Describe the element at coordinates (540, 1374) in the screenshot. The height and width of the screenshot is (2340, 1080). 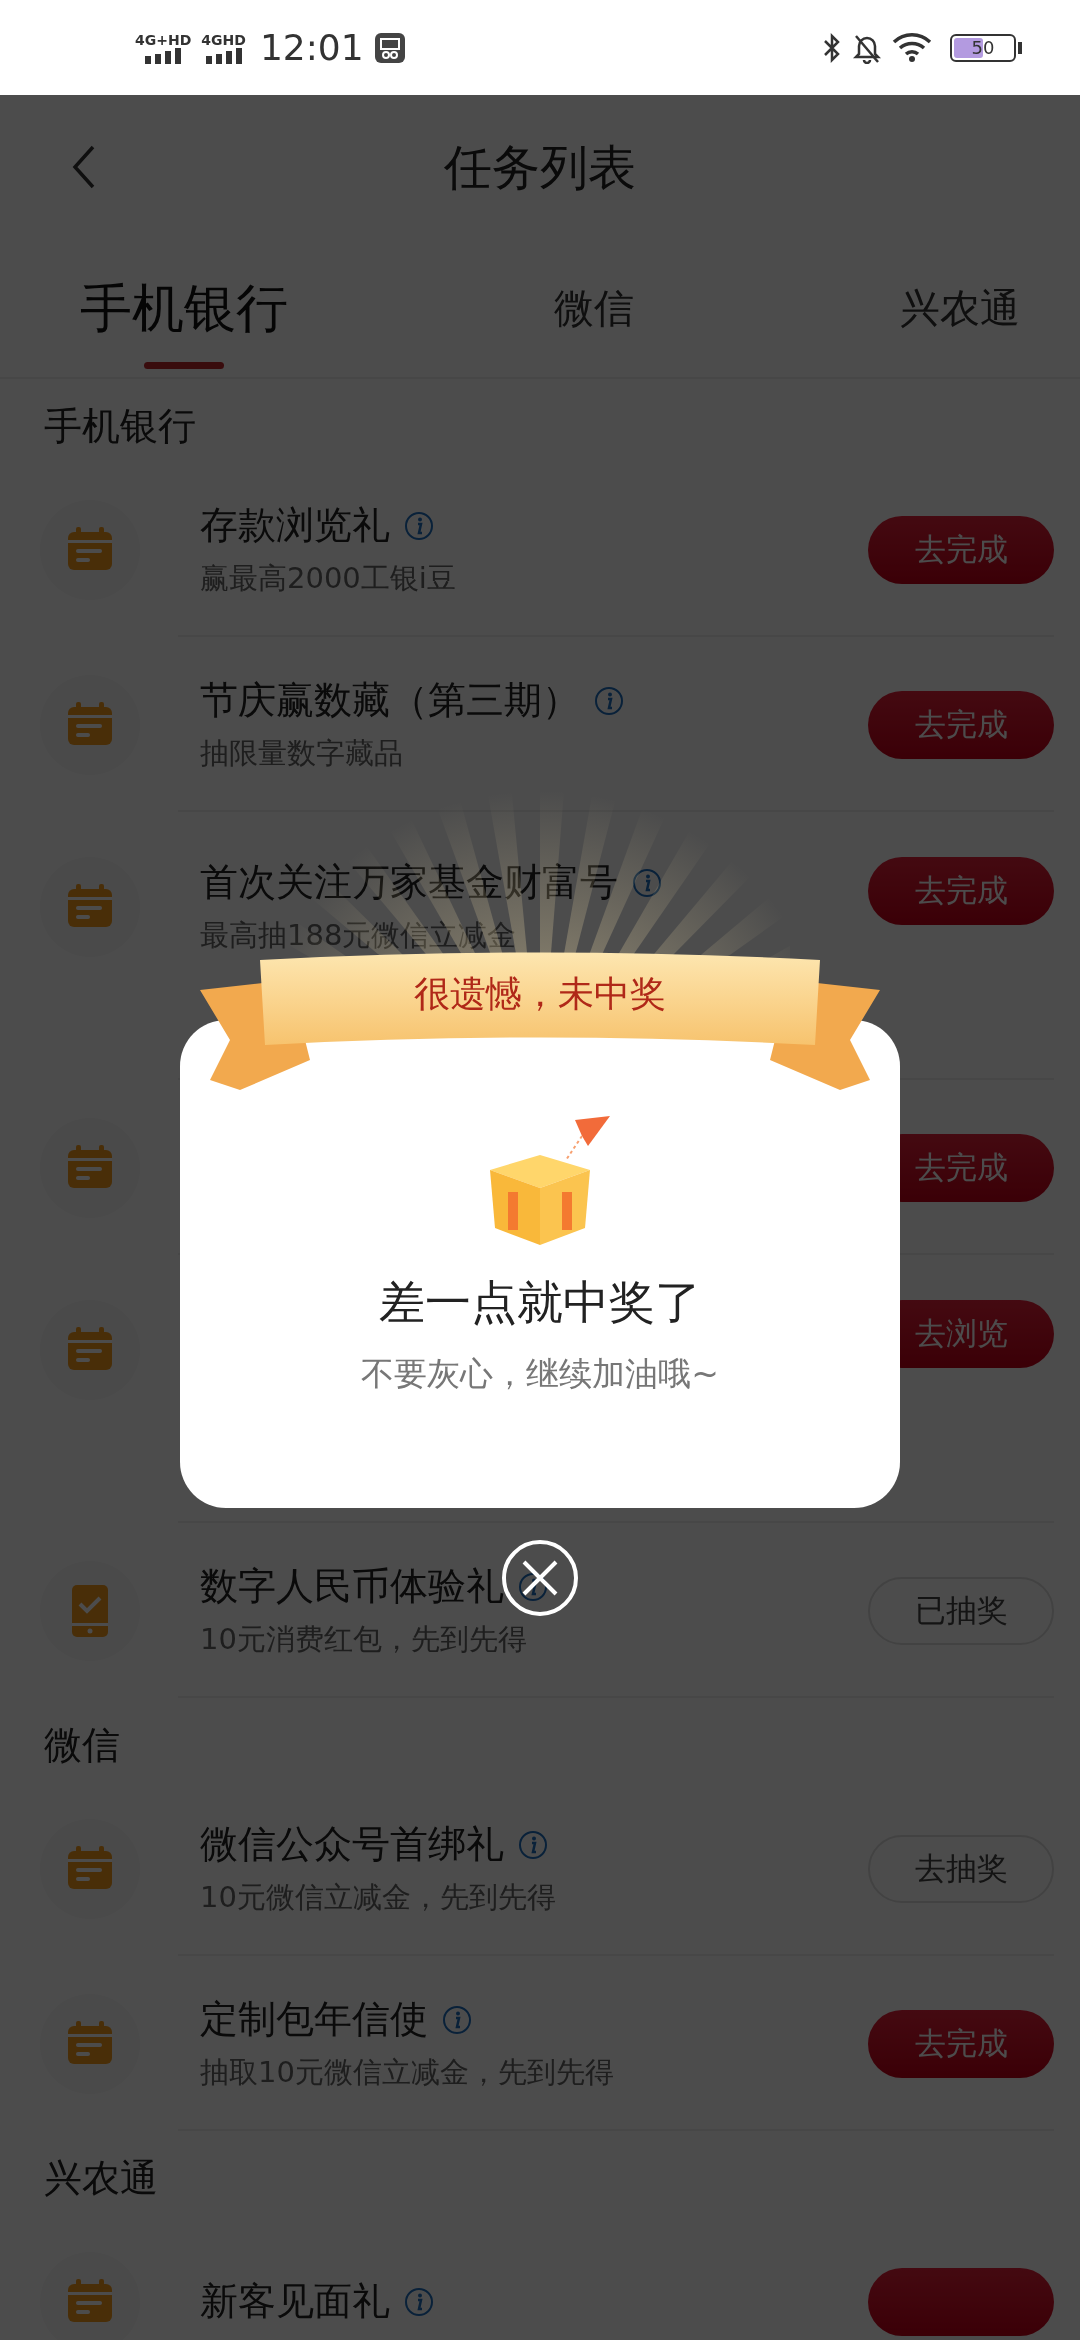
I see `dialog-message: 不要灰心，继续加油哦~` at that location.